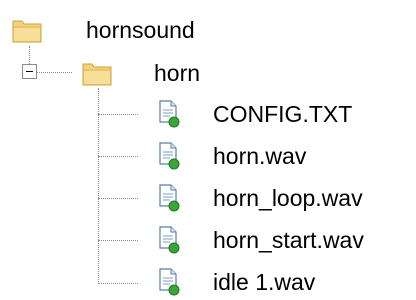  I want to click on tree-item-file: idle 1.wav, so click(237, 282).